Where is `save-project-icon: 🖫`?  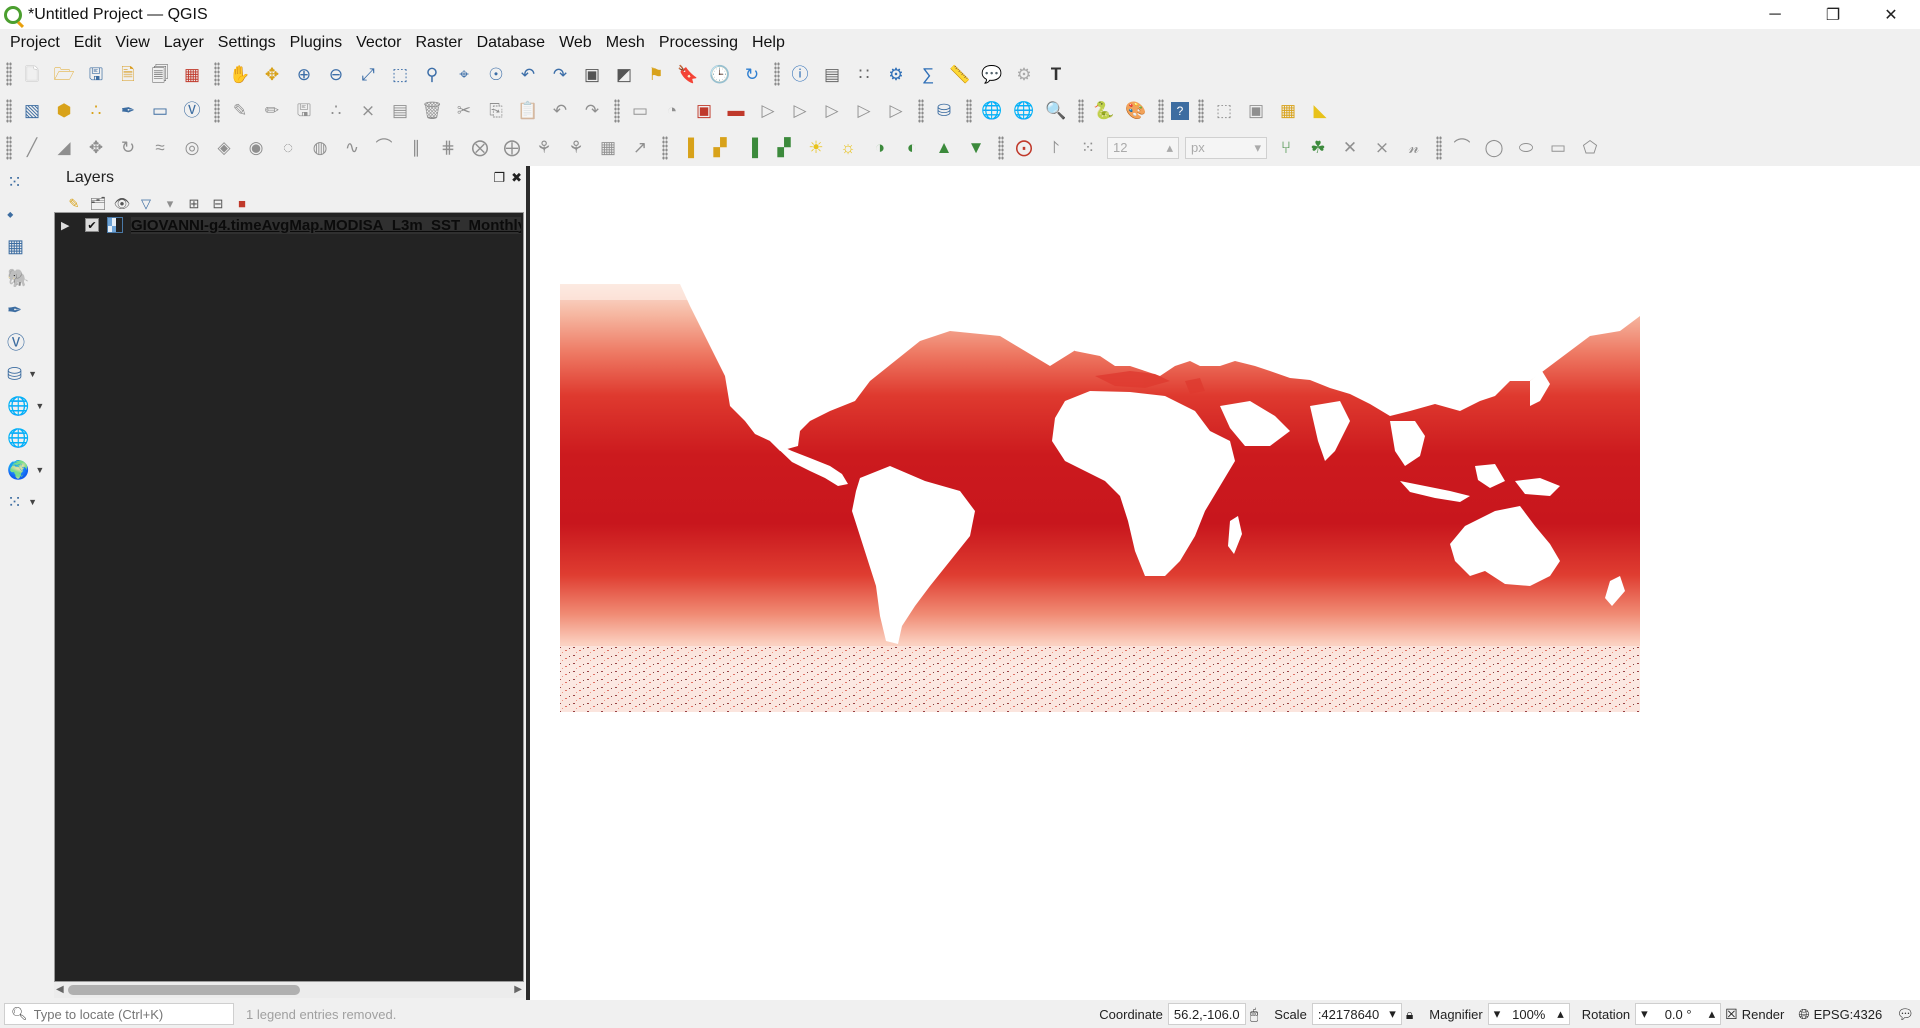
save-project-icon: 🖫 is located at coordinates (96, 74).